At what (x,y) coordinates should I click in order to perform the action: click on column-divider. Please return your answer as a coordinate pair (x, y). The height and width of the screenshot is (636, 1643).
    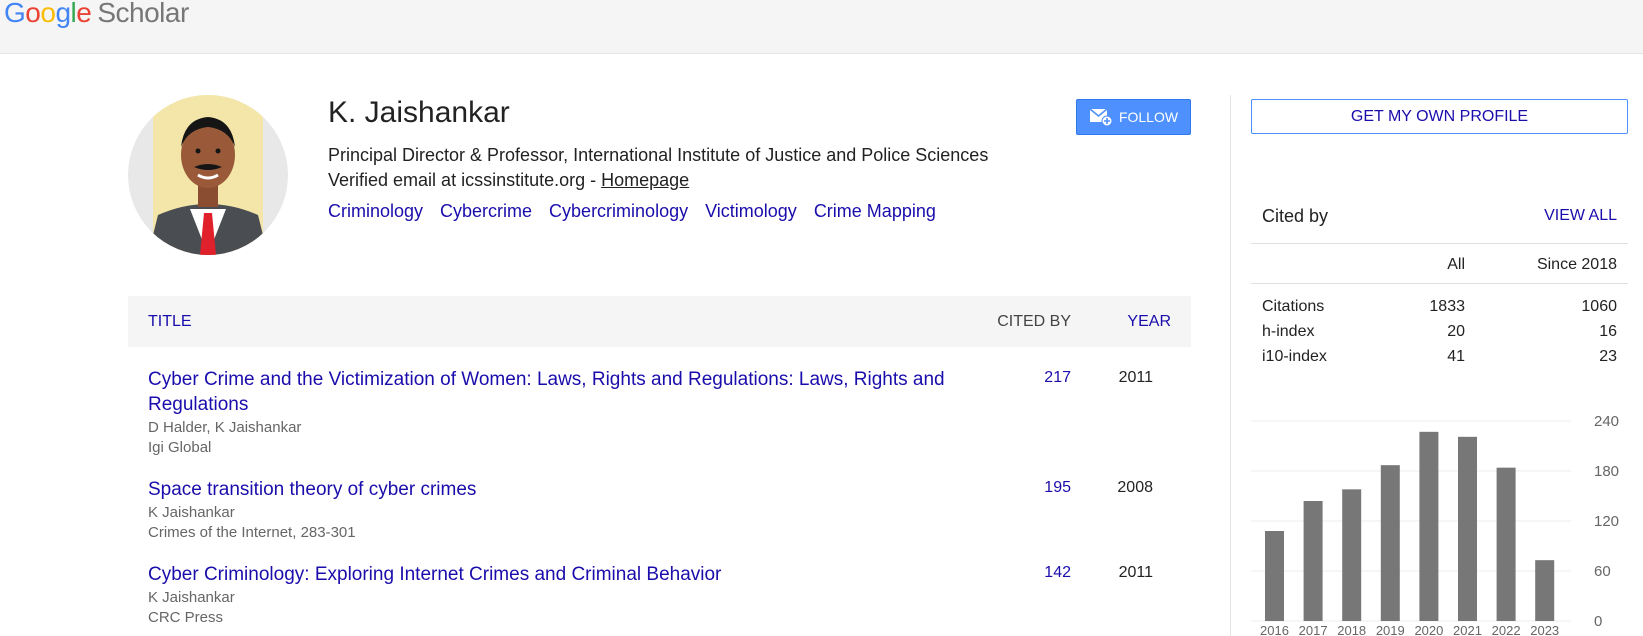
    Looking at the image, I should click on (1230, 365).